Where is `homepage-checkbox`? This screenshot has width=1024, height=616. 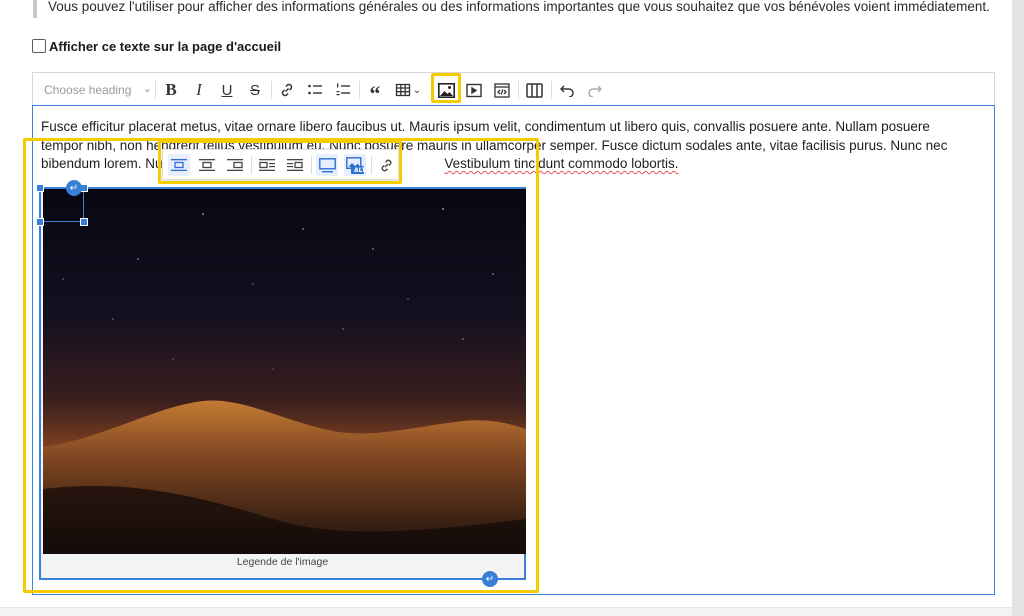
homepage-checkbox is located at coordinates (39, 46).